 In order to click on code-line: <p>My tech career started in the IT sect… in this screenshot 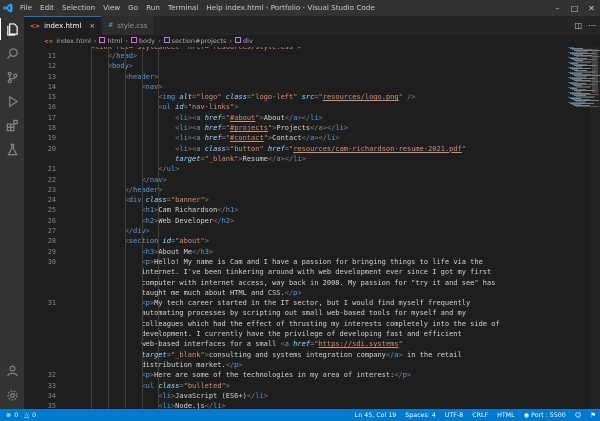, I will do `click(308, 303)`.